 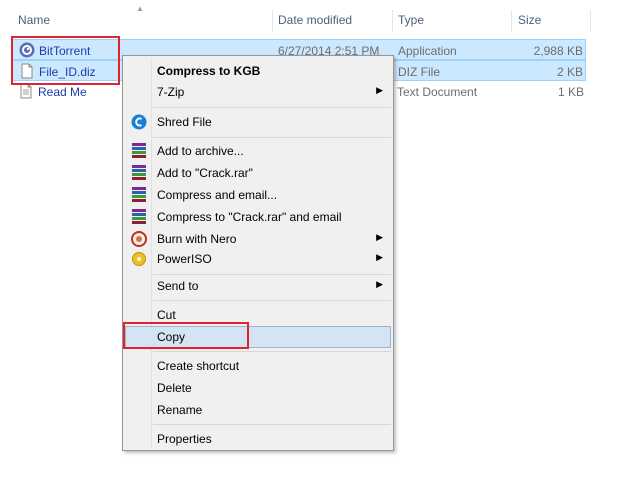 What do you see at coordinates (166, 315) in the screenshot?
I see `menu-item-label: Cut` at bounding box center [166, 315].